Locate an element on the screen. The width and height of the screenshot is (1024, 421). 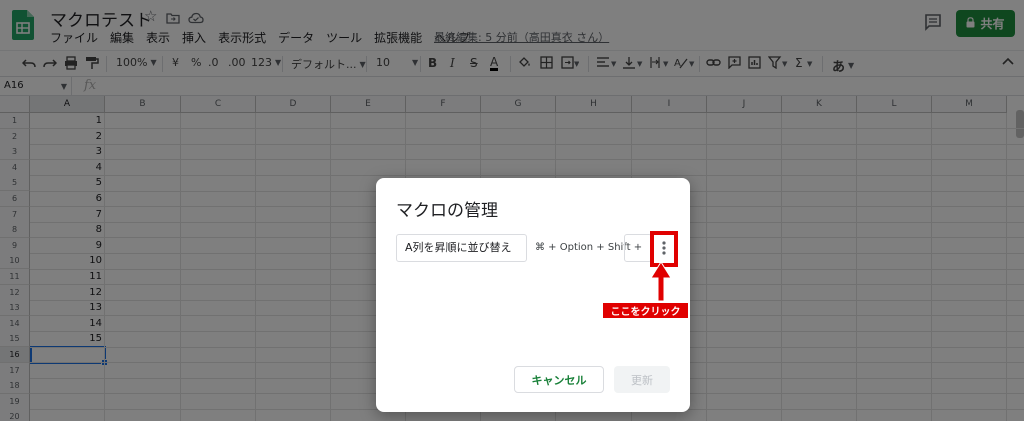
cancel-button: キャンセル is located at coordinates (559, 379).